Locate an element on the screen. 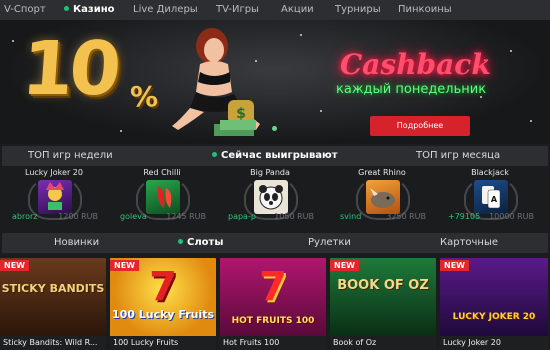 This screenshot has height=350, width=550. cashback-headline: Cashback is located at coordinates (415, 64).